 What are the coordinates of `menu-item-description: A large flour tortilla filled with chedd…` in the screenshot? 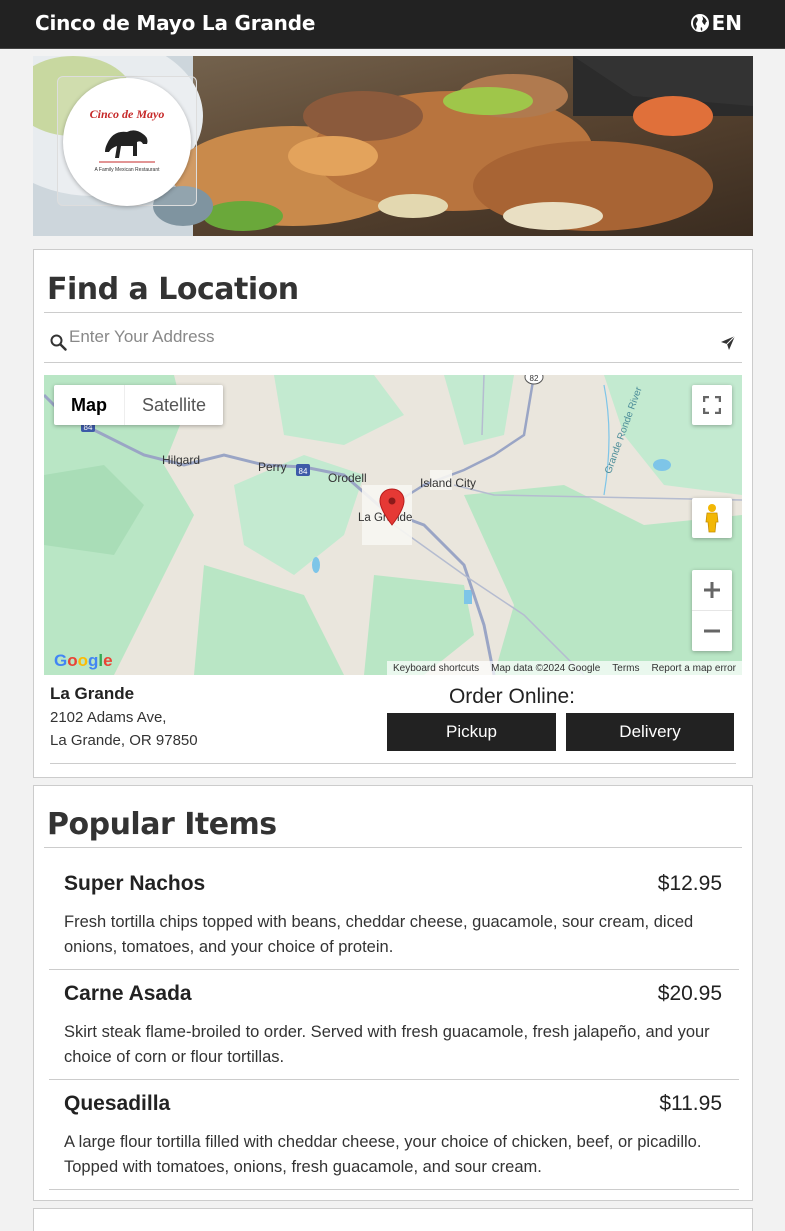 It's located at (383, 1154).